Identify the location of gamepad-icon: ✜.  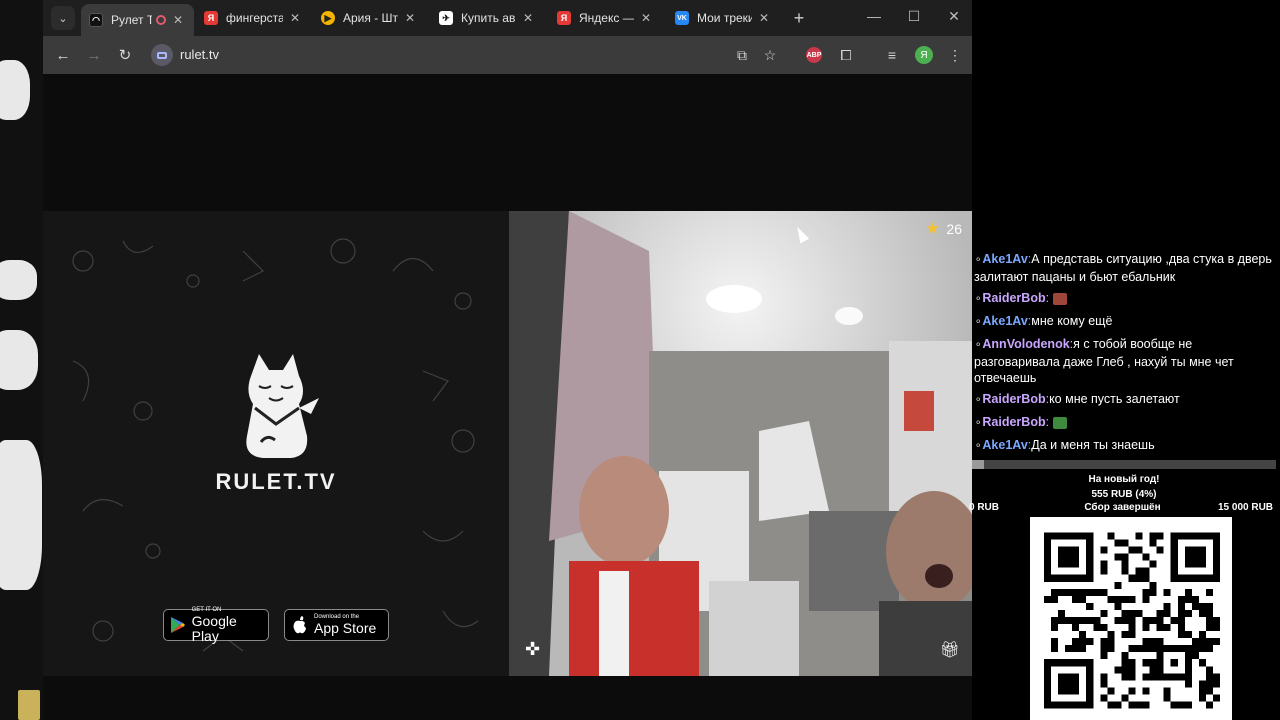
(532, 649).